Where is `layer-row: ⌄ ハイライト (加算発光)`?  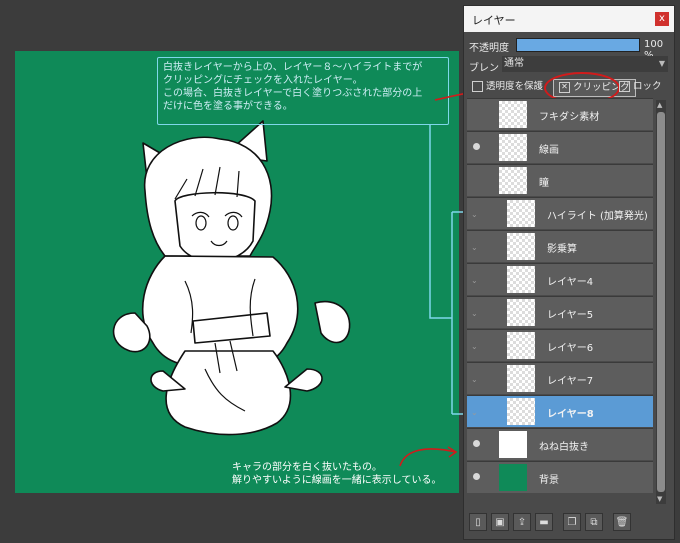
layer-row: ⌄ ハイライト (加算発光) is located at coordinates (560, 213).